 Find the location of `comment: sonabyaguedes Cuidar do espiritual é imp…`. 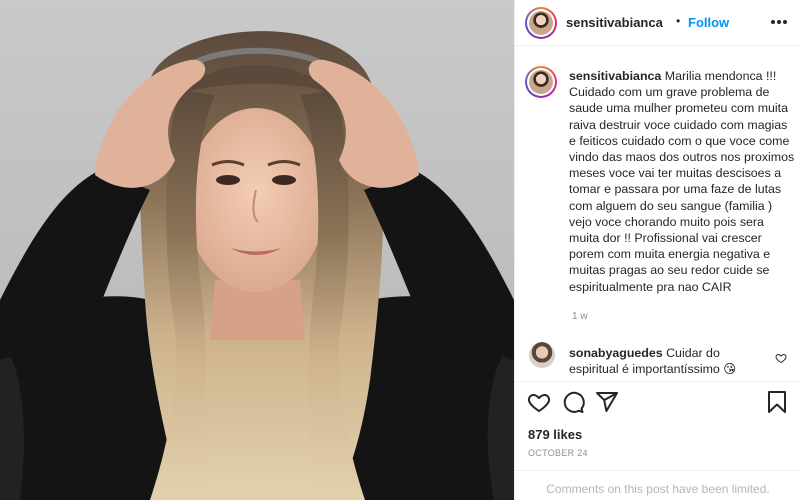

comment: sonabyaguedes Cuidar do espiritual é imp… is located at coordinates (669, 361).